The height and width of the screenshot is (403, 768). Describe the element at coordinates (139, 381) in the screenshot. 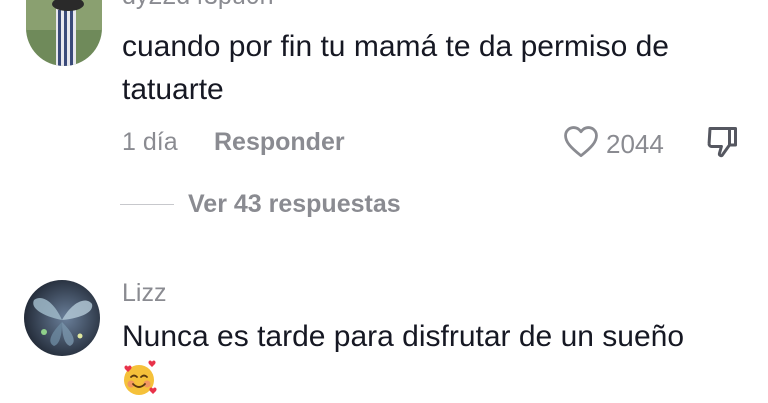

I see `smiling-face-with-hearts-emoji` at that location.